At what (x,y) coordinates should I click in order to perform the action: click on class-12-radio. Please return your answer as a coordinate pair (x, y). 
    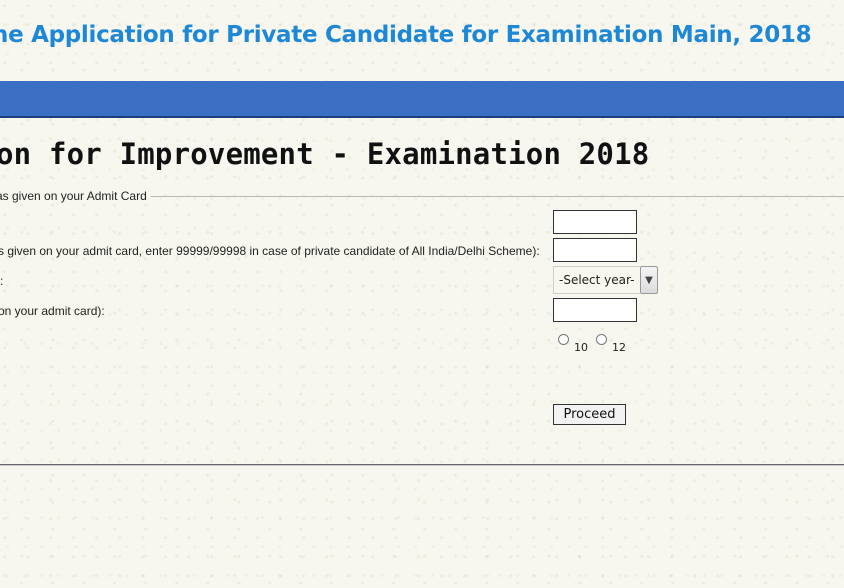
    Looking at the image, I should click on (601, 339).